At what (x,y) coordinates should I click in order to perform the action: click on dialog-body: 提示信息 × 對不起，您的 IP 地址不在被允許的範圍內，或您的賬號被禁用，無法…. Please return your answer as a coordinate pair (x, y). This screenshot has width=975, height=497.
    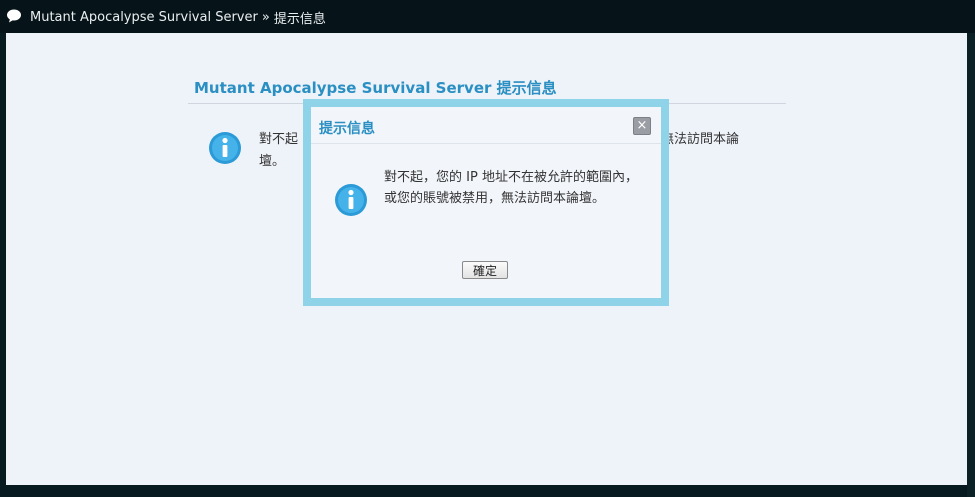
    Looking at the image, I should click on (486, 202).